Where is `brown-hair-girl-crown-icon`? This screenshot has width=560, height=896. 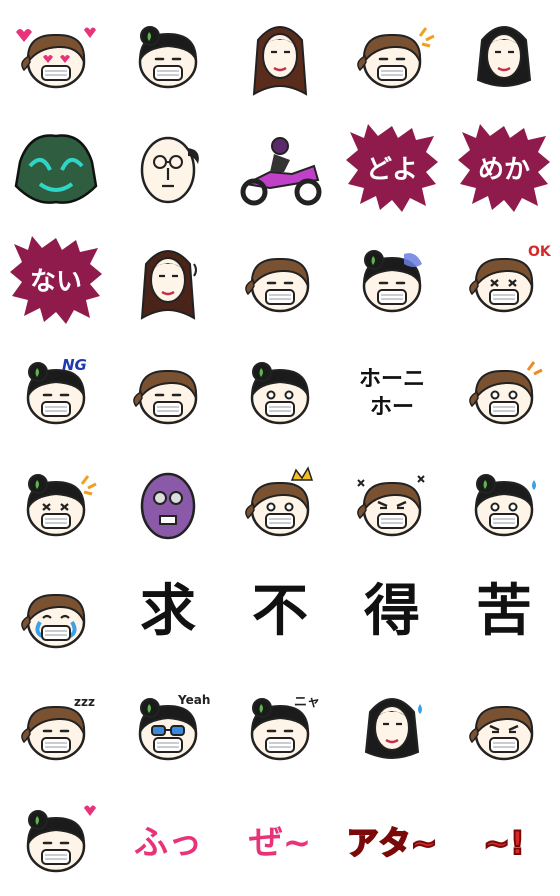 brown-hair-girl-crown-icon is located at coordinates (279, 501).